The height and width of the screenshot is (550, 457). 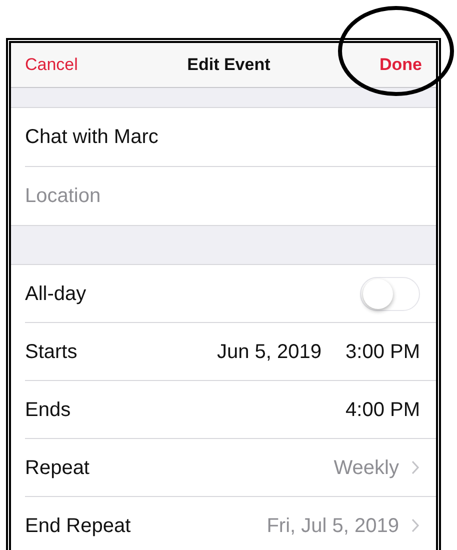 I want to click on date-value: Jun 5, 2019, so click(x=269, y=351).